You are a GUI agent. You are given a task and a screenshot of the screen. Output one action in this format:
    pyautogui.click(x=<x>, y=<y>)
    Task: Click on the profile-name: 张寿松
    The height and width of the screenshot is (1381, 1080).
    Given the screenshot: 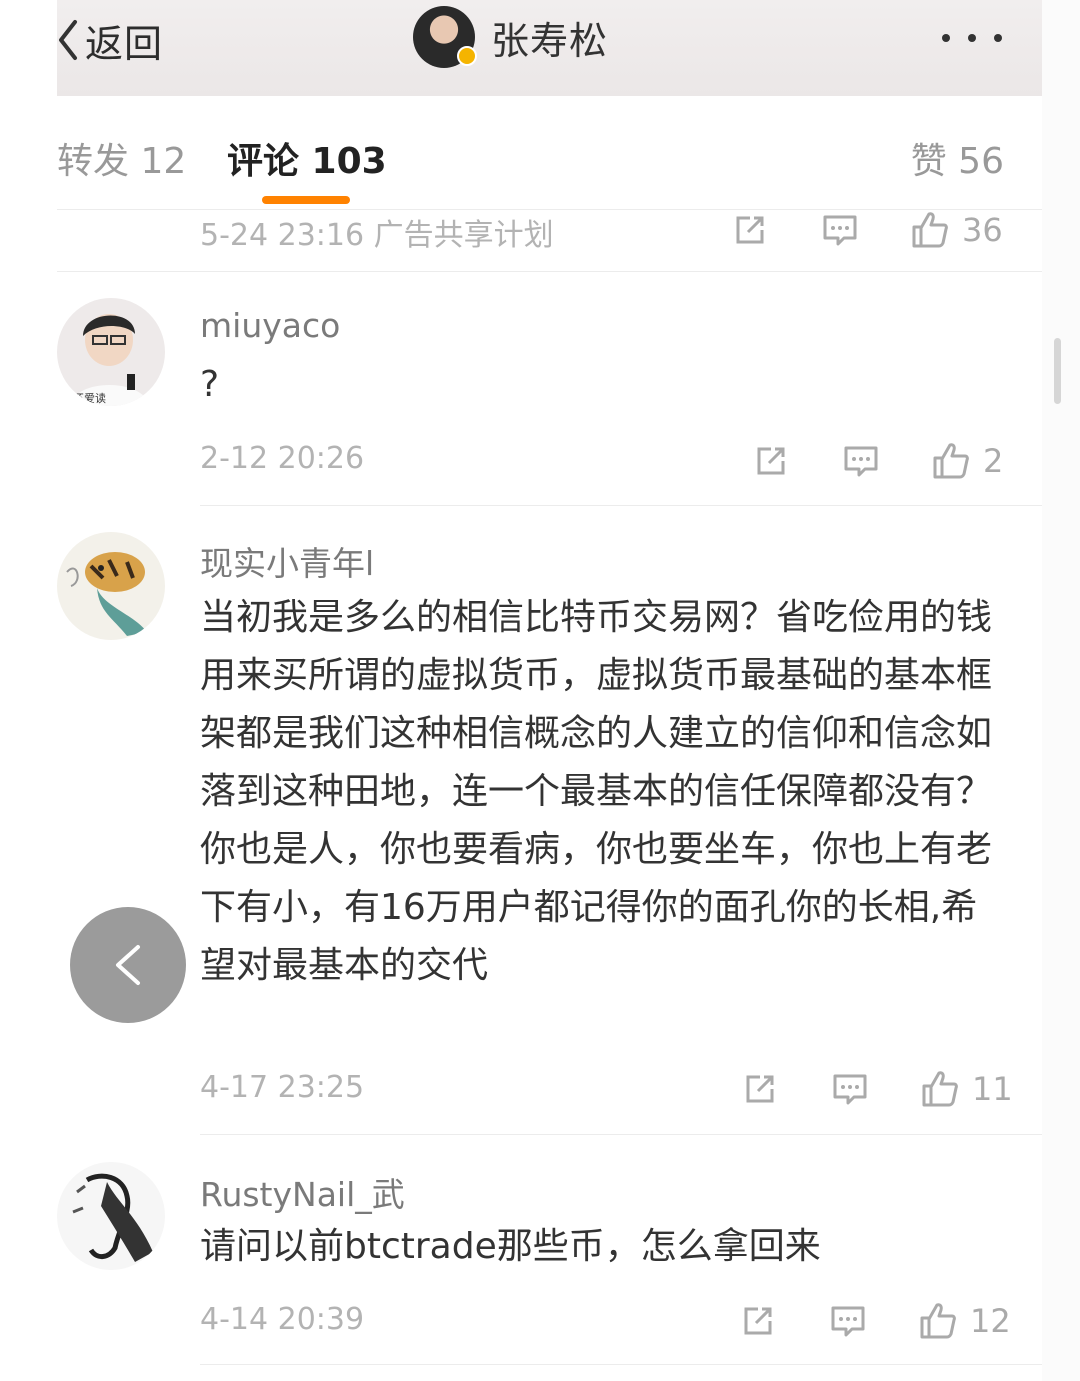 What is the action you would take?
    pyautogui.click(x=550, y=40)
    